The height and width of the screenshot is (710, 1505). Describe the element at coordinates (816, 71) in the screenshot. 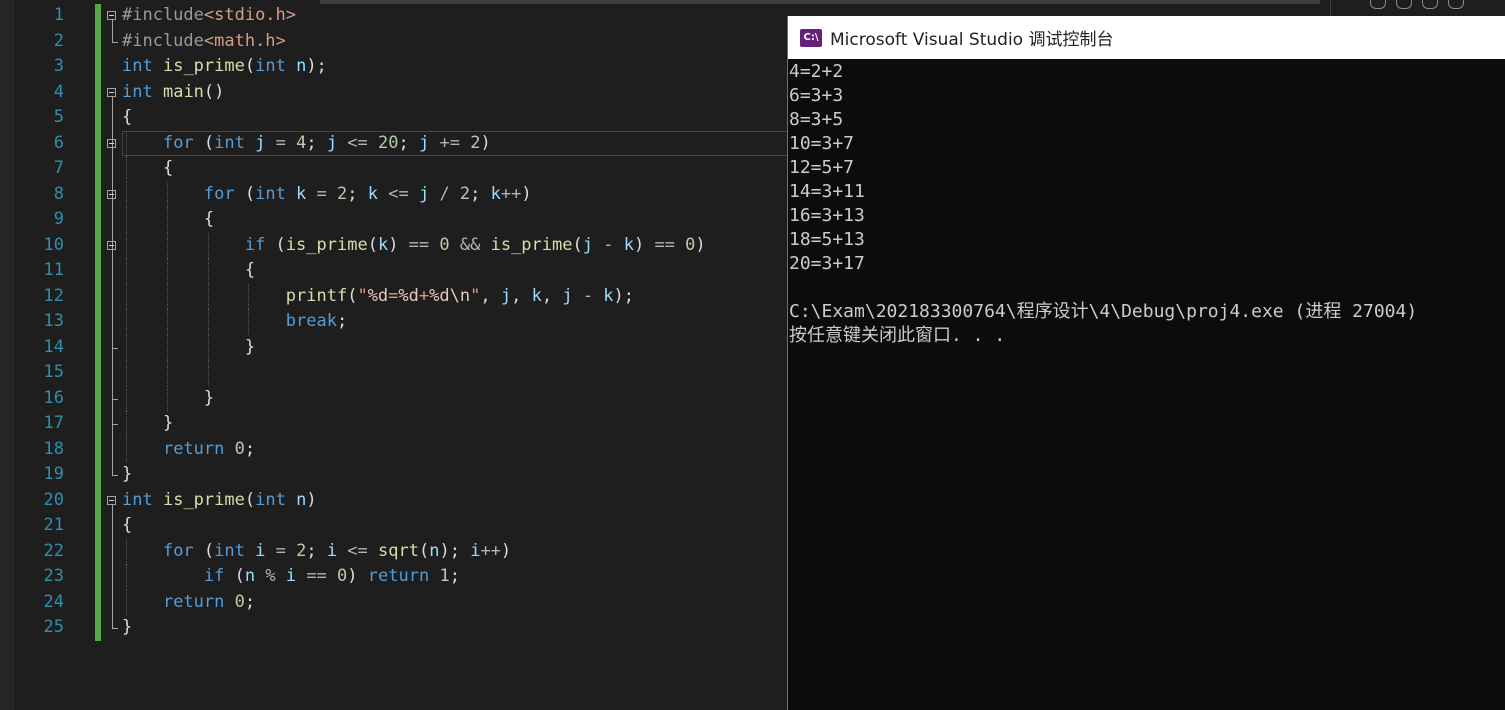

I see `console-line: 4=2+2` at that location.